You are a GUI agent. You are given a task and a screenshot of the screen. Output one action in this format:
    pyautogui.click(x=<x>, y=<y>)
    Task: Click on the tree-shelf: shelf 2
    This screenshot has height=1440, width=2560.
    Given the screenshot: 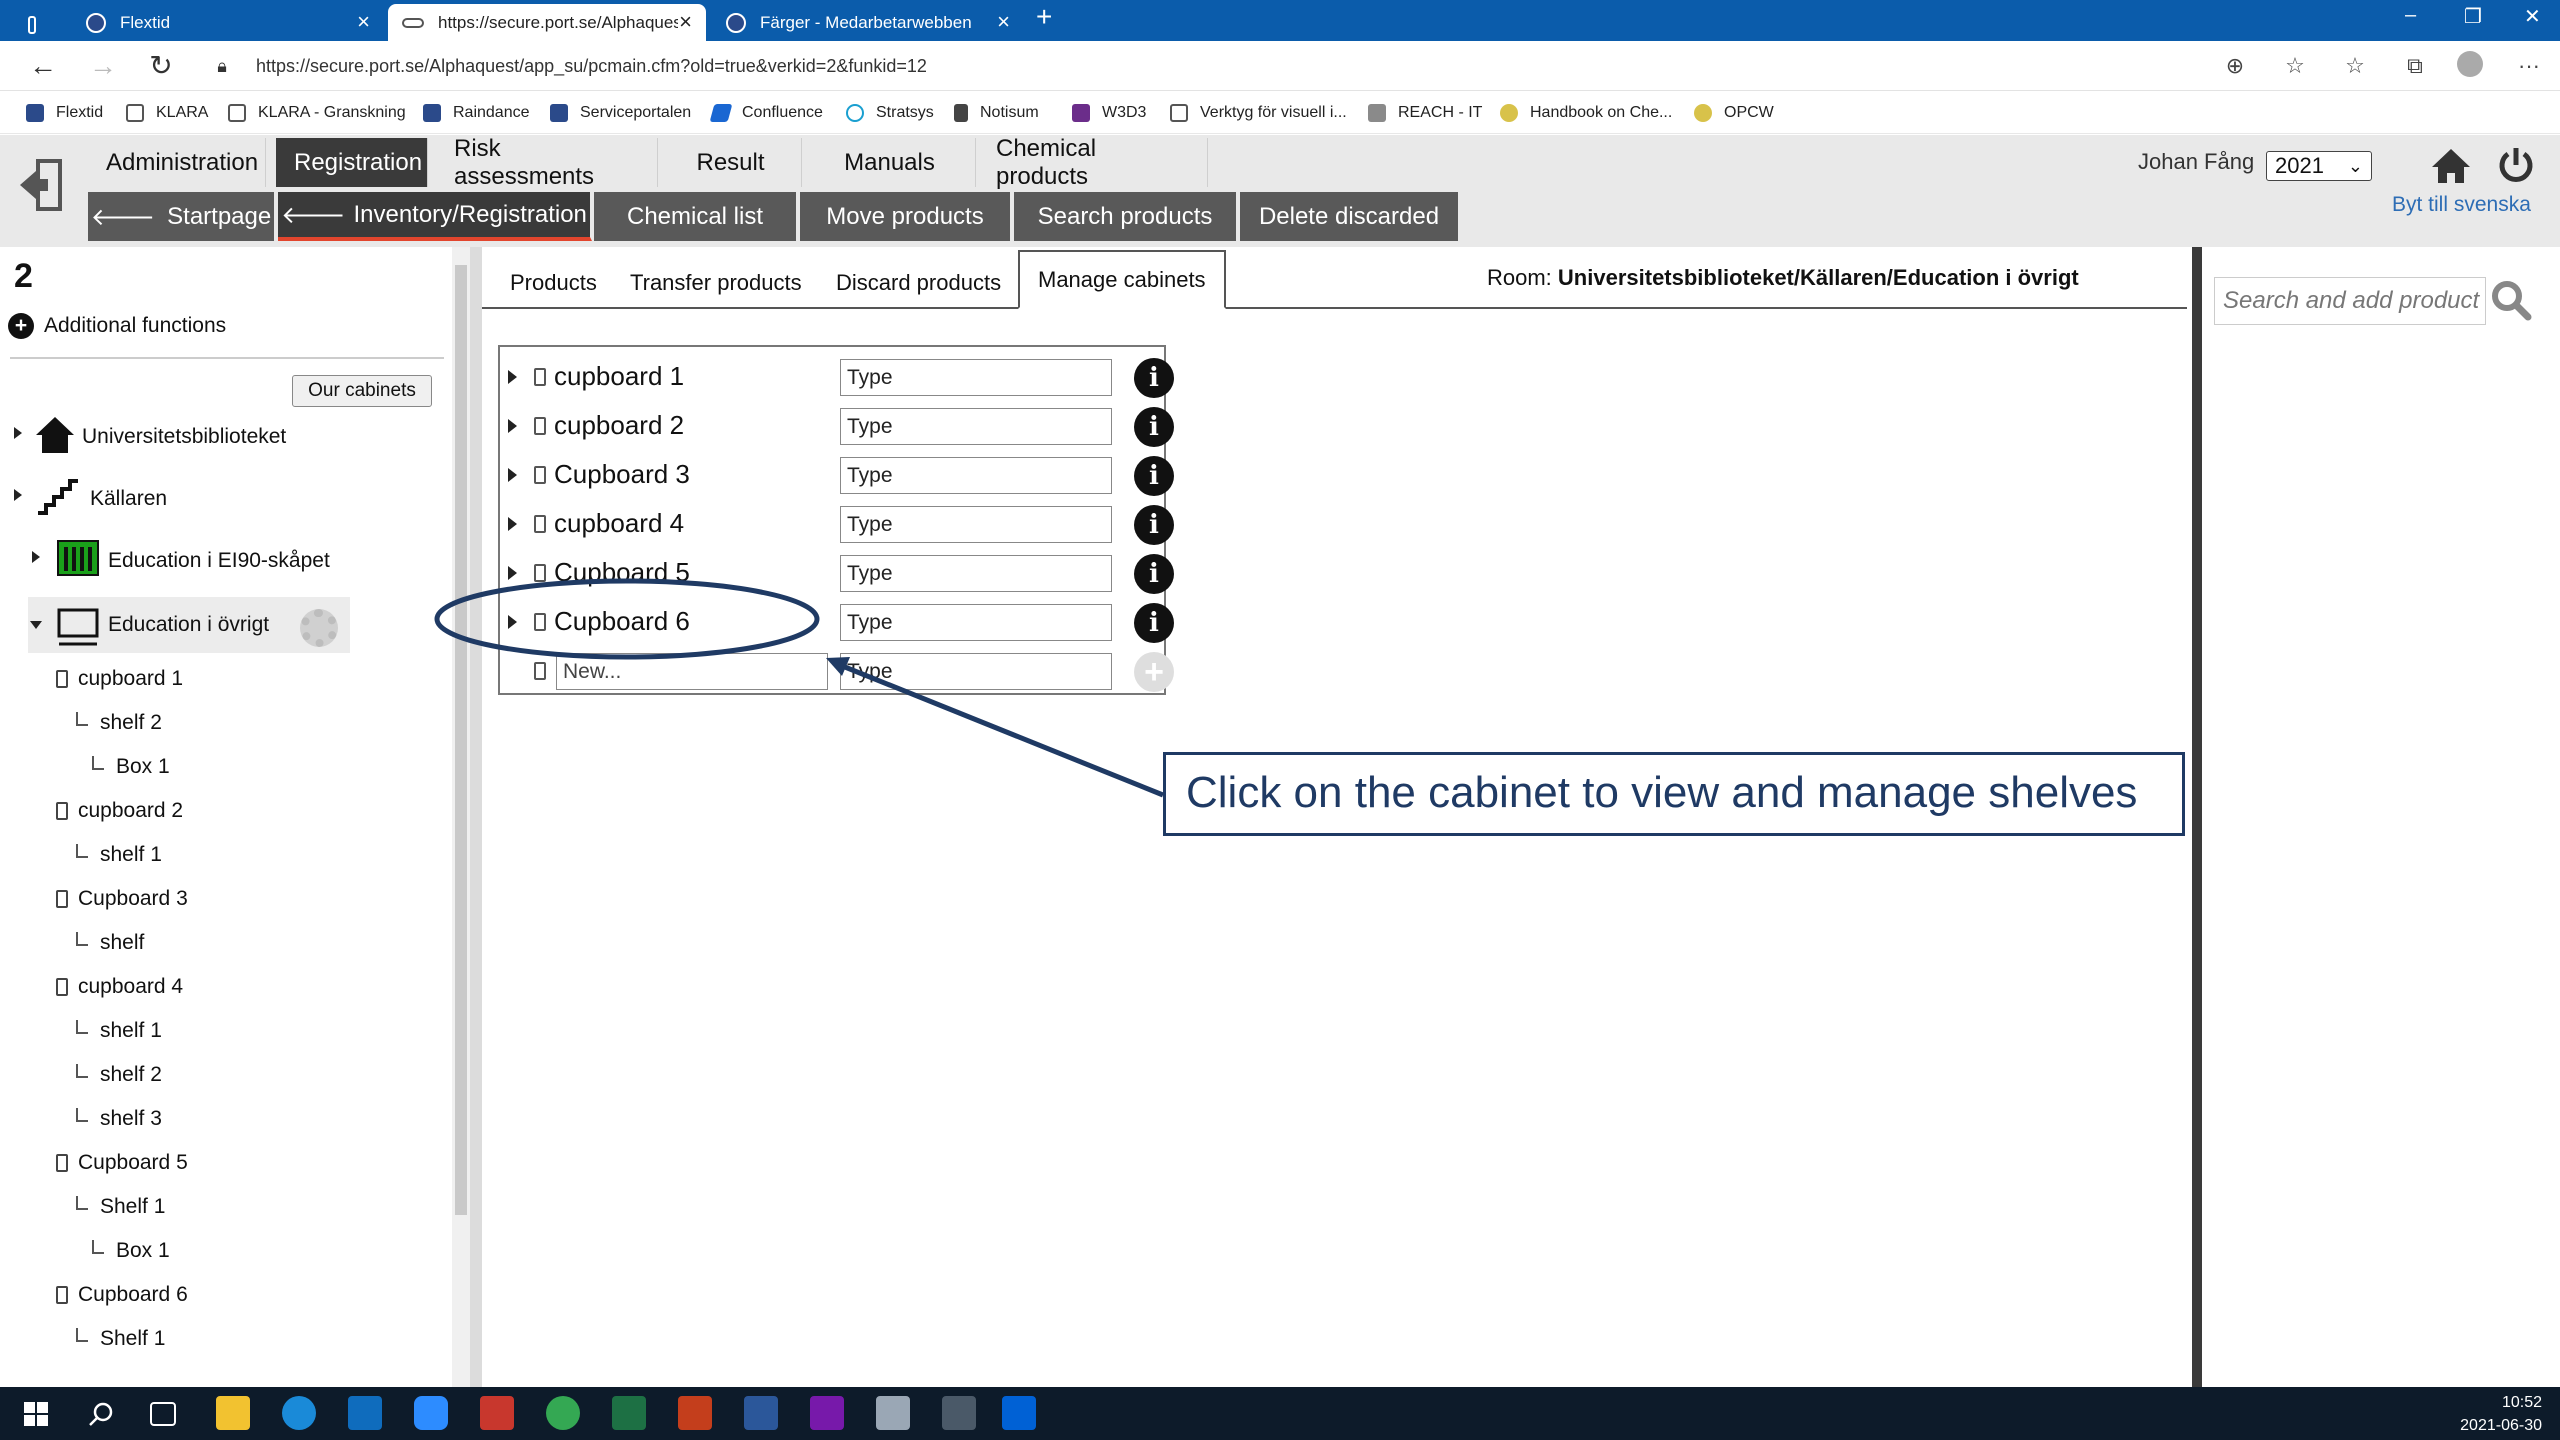 What is the action you would take?
    pyautogui.click(x=119, y=723)
    